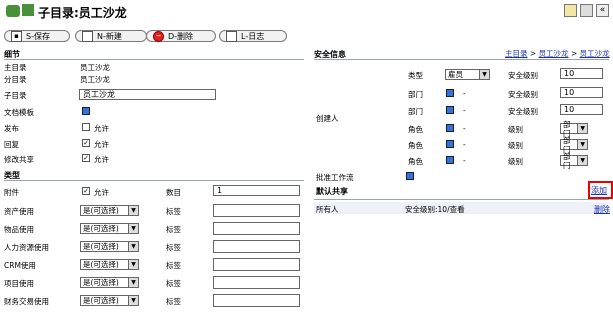  Describe the element at coordinates (15, 79) in the screenshot. I see `sub-dir-label: 分目录` at that location.